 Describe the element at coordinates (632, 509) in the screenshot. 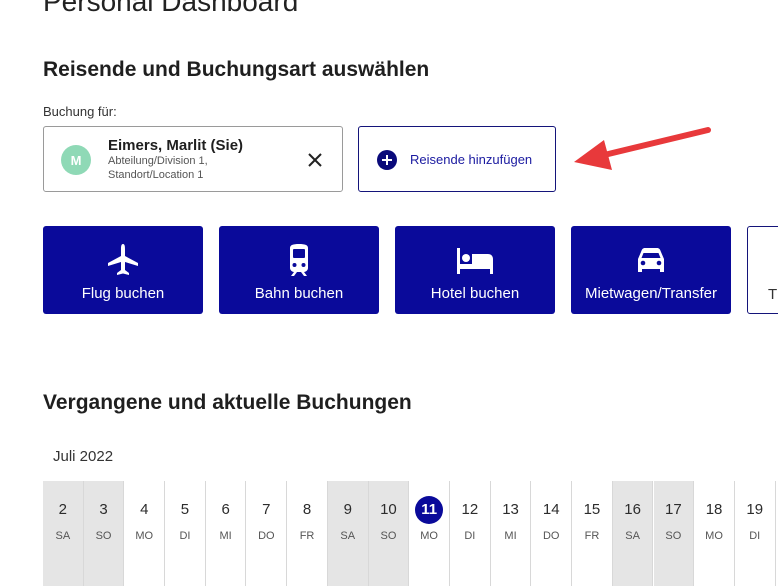

I see `calendar-day-number: 16` at that location.